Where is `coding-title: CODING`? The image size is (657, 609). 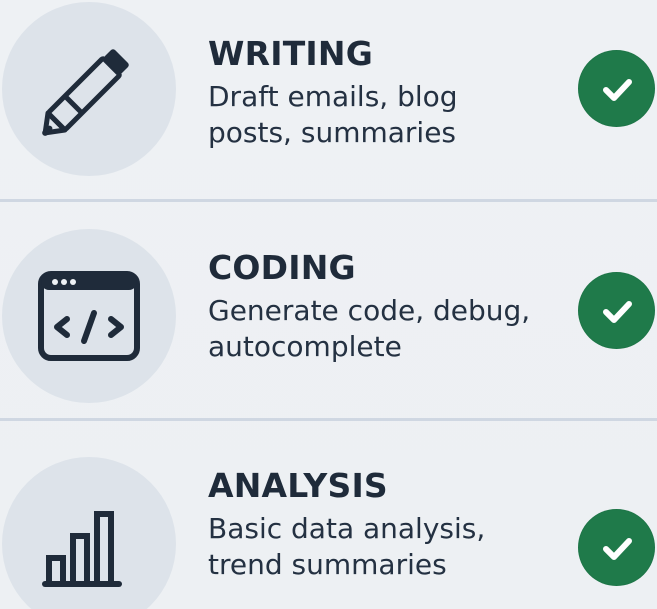
coding-title: CODING is located at coordinates (282, 267).